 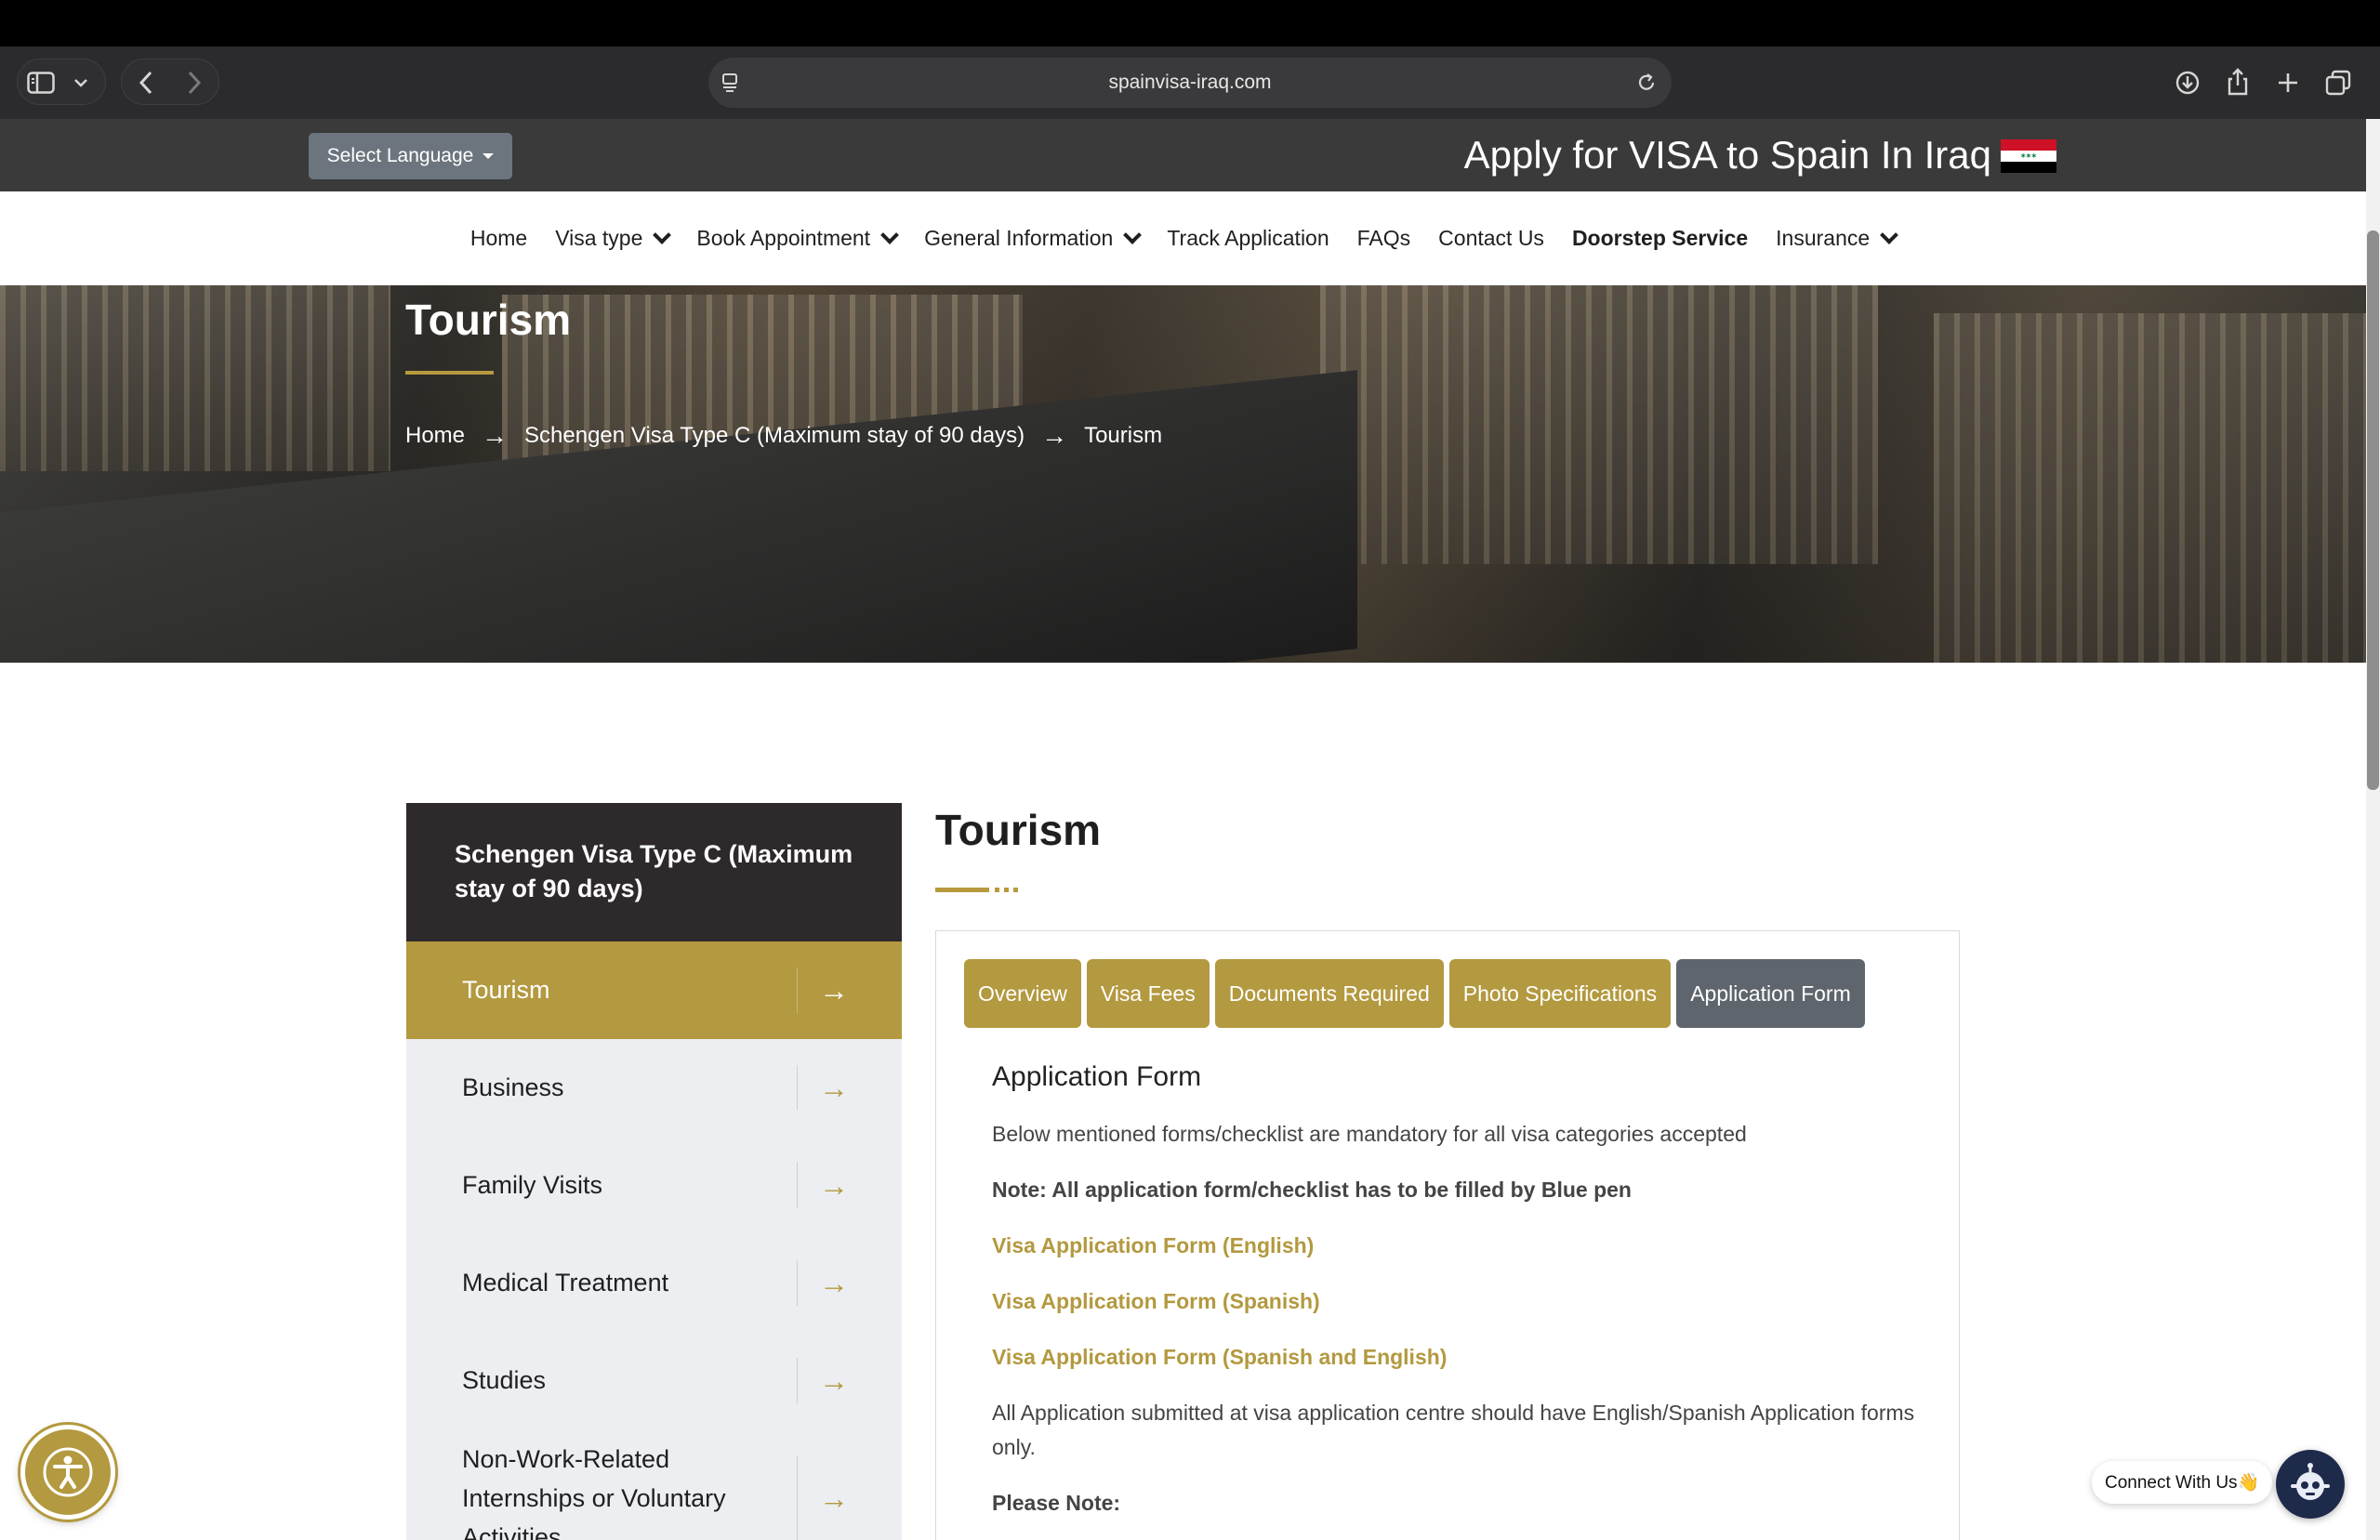 I want to click on accessibility-icon, so click(x=68, y=1472).